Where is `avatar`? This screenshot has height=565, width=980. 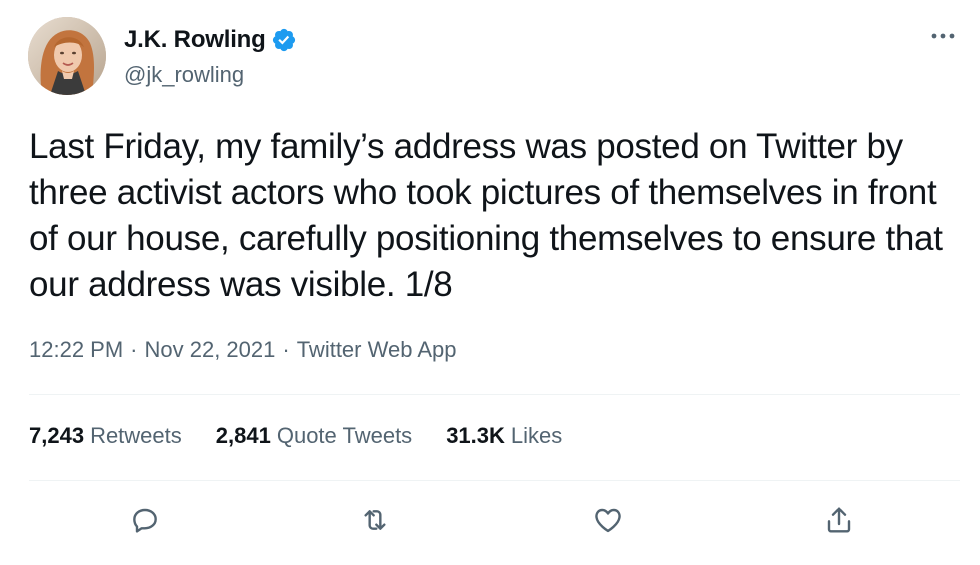 avatar is located at coordinates (67, 56).